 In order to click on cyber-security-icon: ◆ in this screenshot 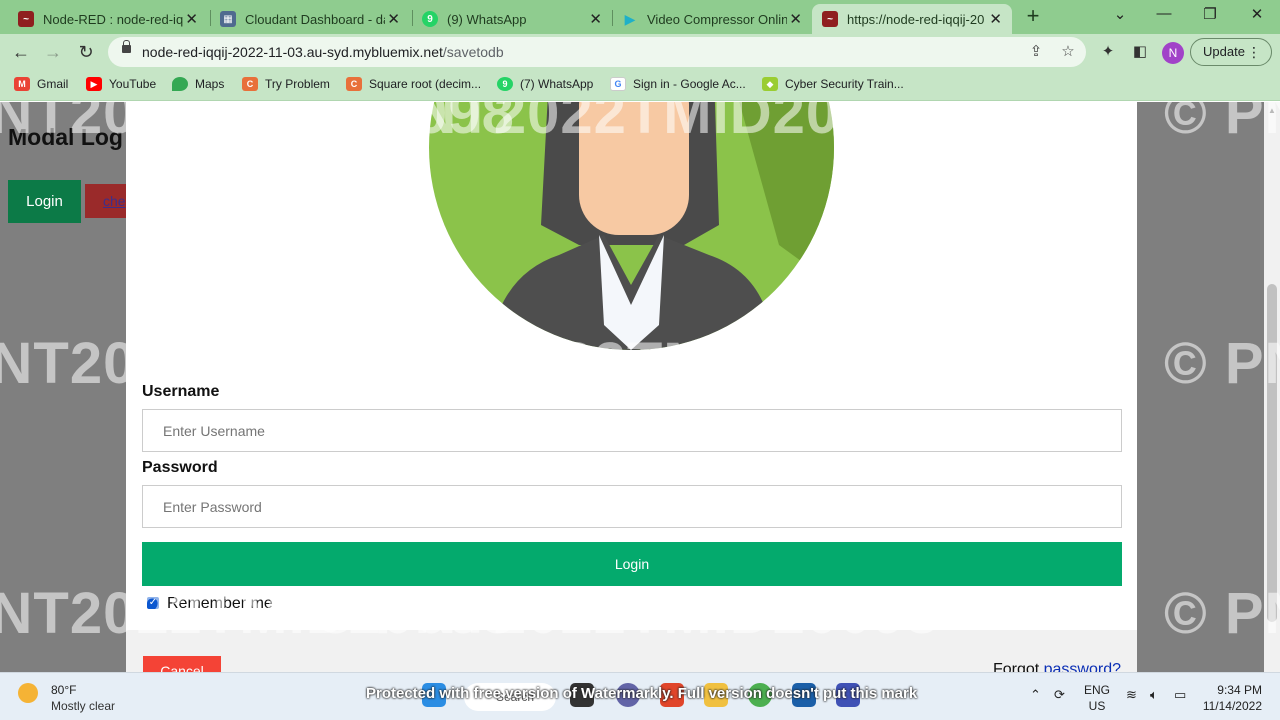, I will do `click(770, 84)`.